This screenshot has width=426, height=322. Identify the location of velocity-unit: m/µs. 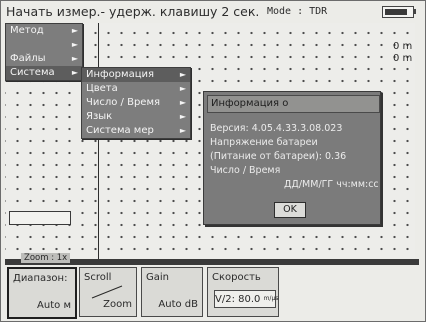
(271, 298).